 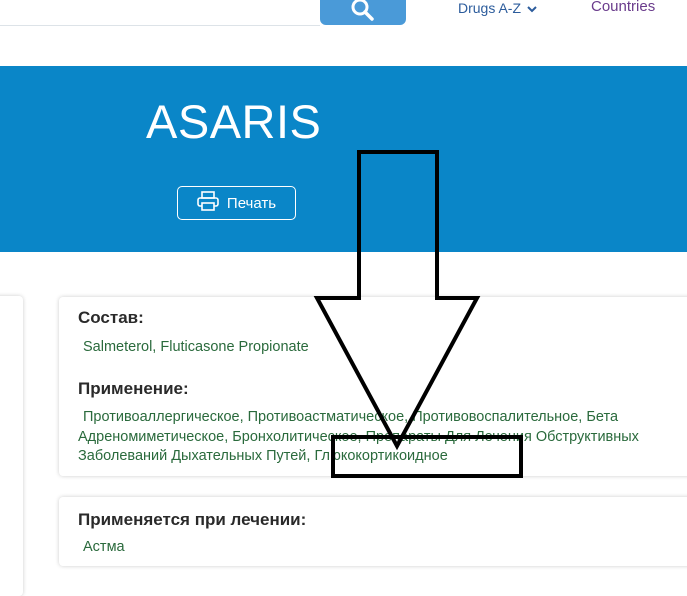 What do you see at coordinates (192, 519) in the screenshot?
I see `treatment-label: Применяется при лечении:` at bounding box center [192, 519].